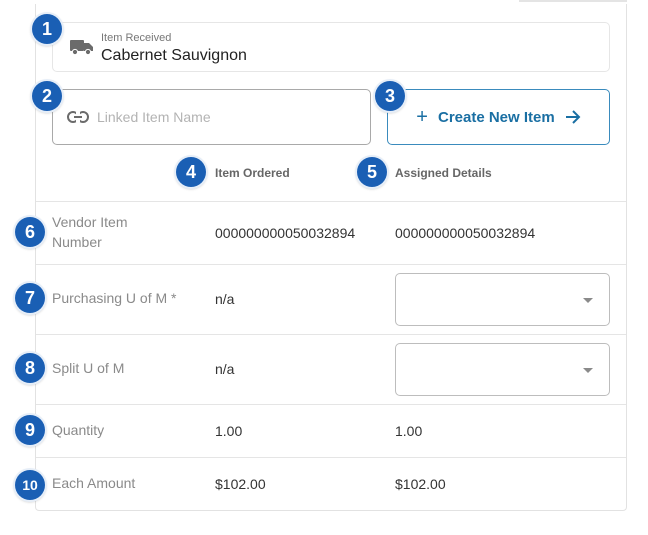 This screenshot has height=535, width=648. Describe the element at coordinates (30, 232) in the screenshot. I see `callout-badge-6: 6` at that location.